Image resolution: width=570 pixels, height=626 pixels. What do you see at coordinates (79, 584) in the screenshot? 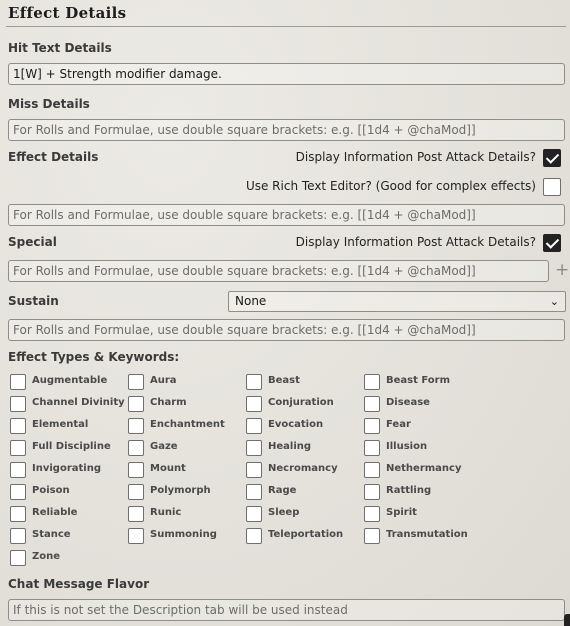
I see `flavor-label: Chat Message Flavor` at bounding box center [79, 584].